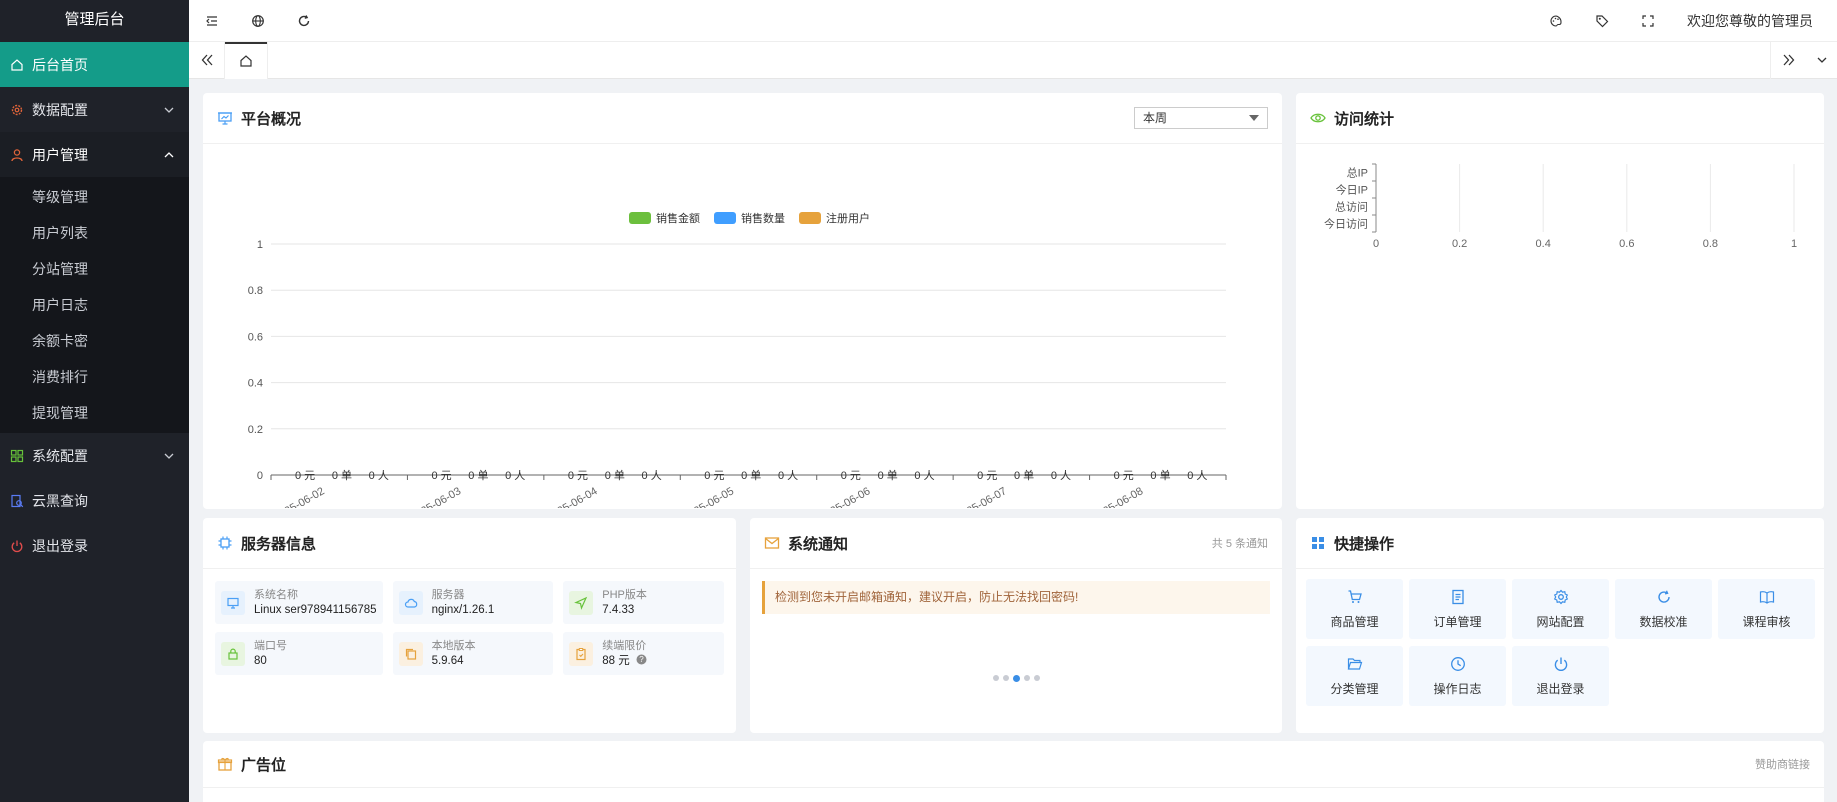  I want to click on chevron-up-icon, so click(169, 154).